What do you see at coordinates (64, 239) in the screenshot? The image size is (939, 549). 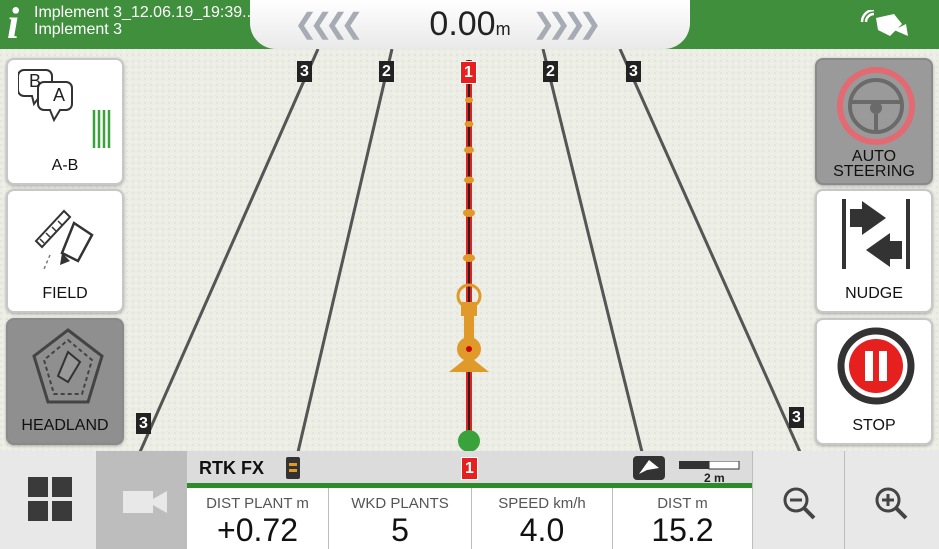 I see `field-draw-icon` at bounding box center [64, 239].